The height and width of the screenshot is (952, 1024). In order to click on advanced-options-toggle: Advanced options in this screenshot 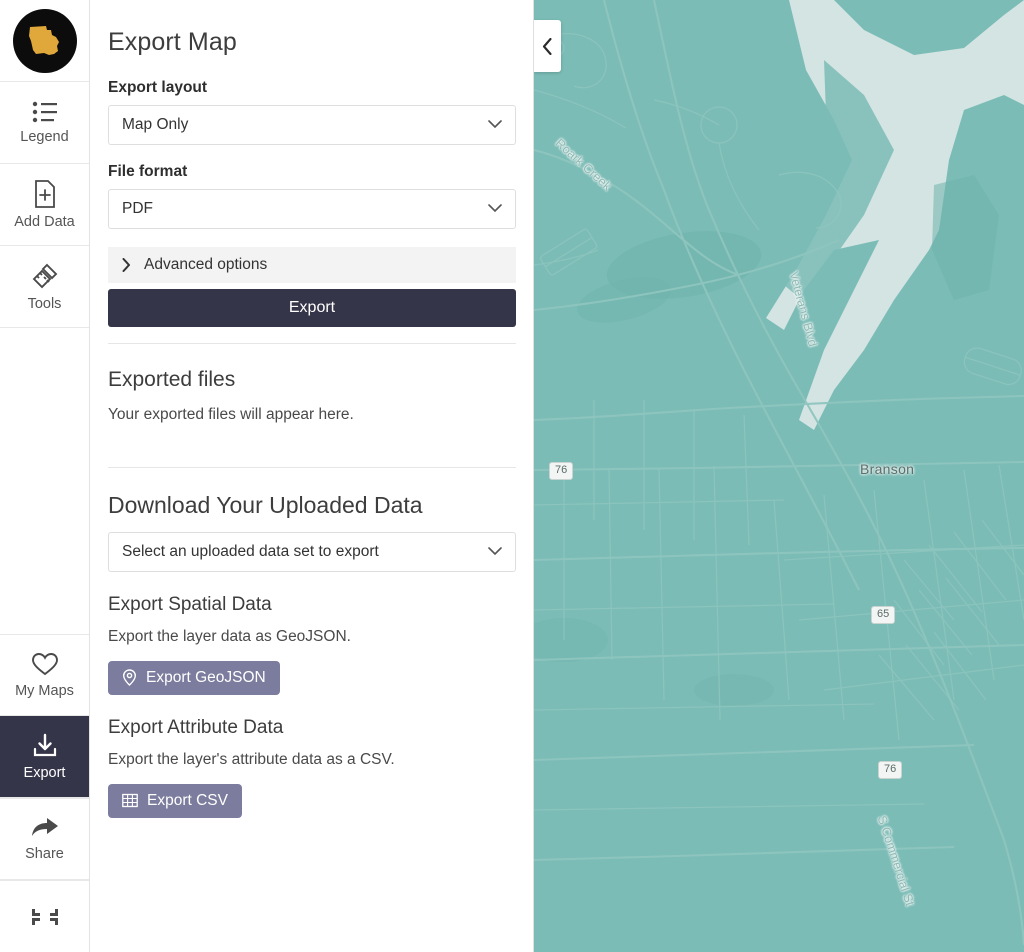, I will do `click(312, 265)`.